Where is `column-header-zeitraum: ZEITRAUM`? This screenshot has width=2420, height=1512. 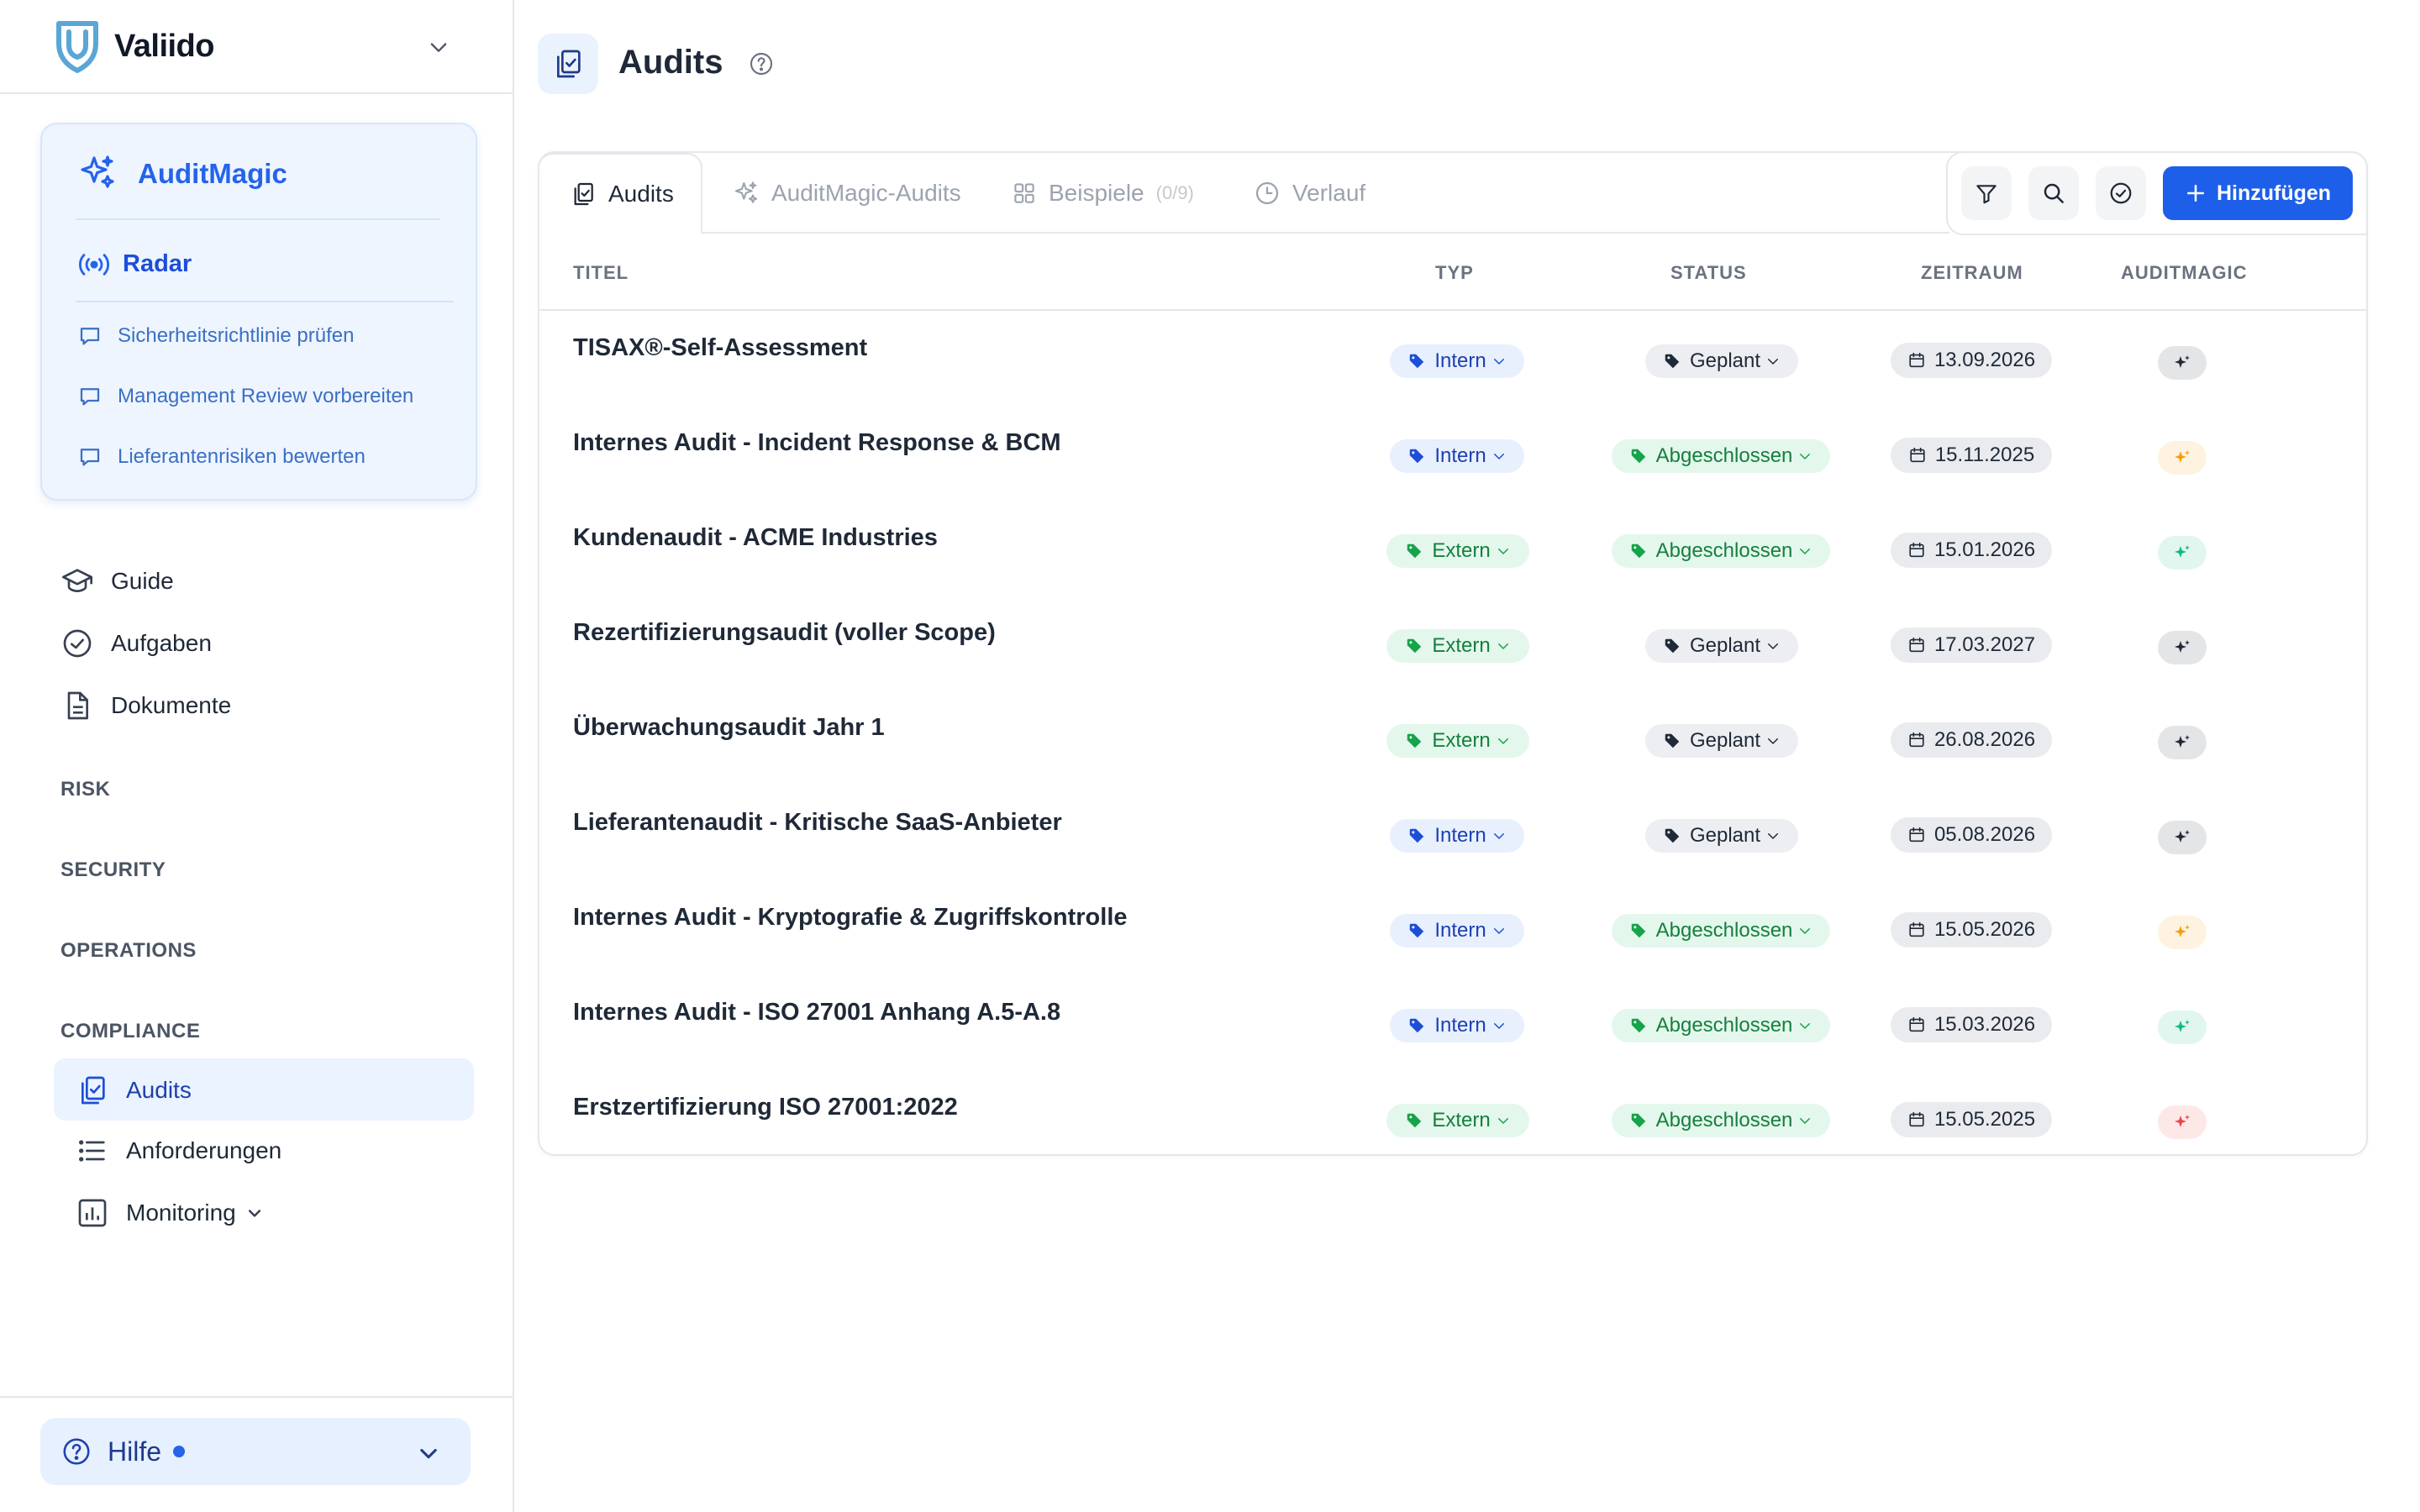 column-header-zeitraum: ZEITRAUM is located at coordinates (1972, 273).